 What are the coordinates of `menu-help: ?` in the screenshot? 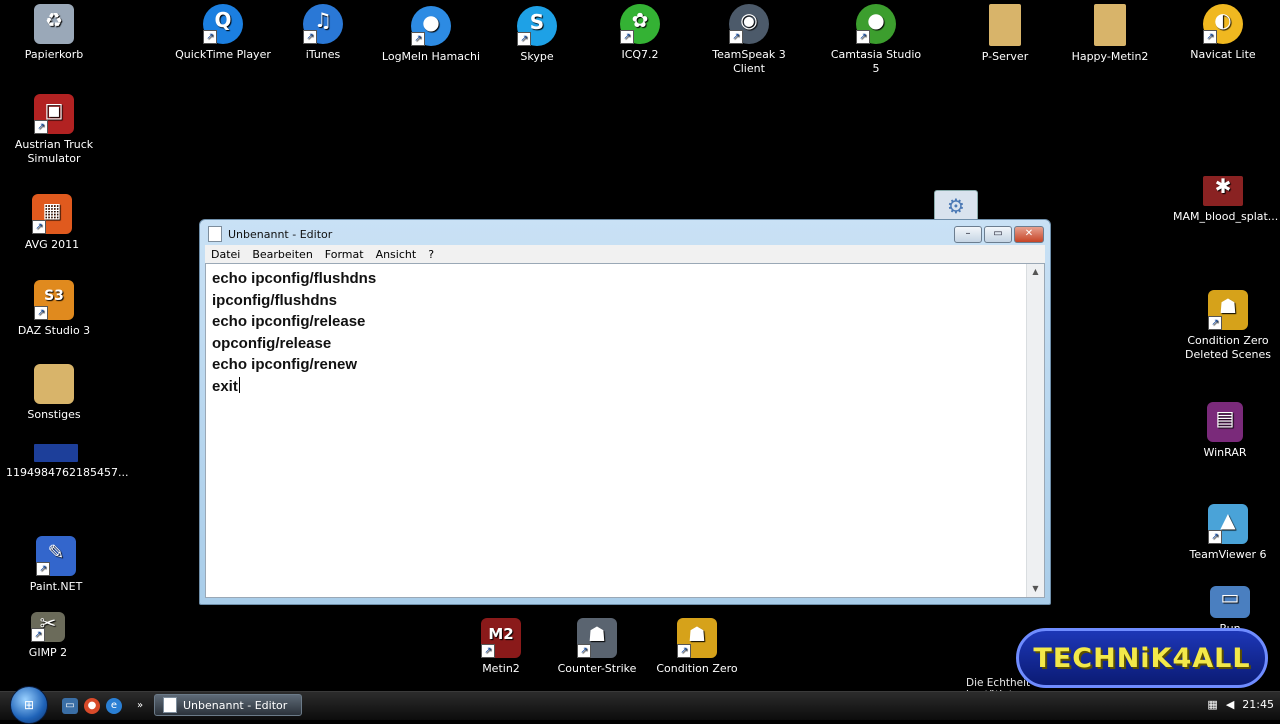 It's located at (431, 254).